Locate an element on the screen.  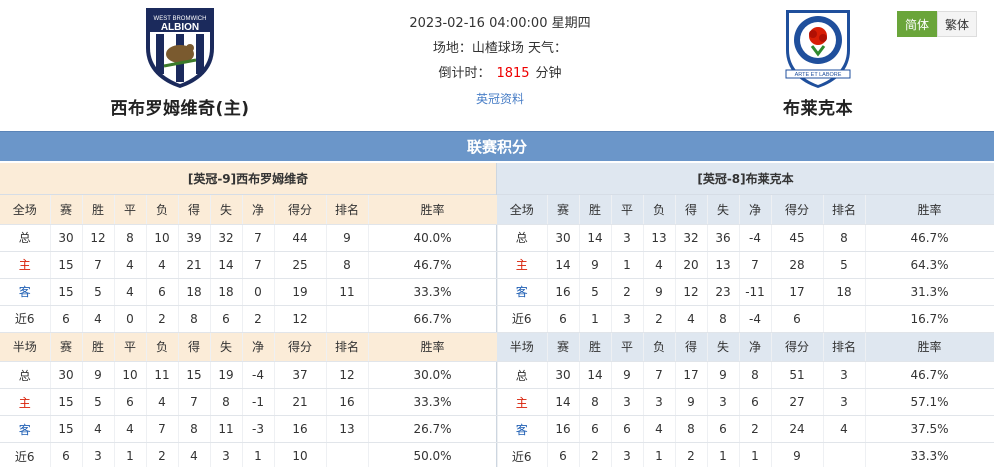
column-header: 平 is located at coordinates (627, 210).